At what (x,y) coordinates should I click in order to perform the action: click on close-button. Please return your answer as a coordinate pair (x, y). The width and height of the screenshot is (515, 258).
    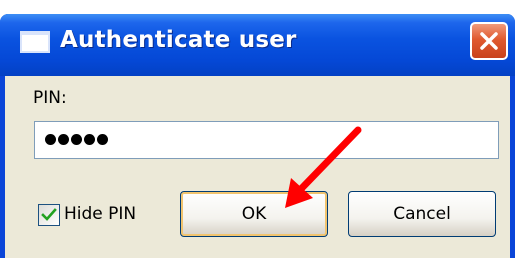
    Looking at the image, I should click on (489, 41).